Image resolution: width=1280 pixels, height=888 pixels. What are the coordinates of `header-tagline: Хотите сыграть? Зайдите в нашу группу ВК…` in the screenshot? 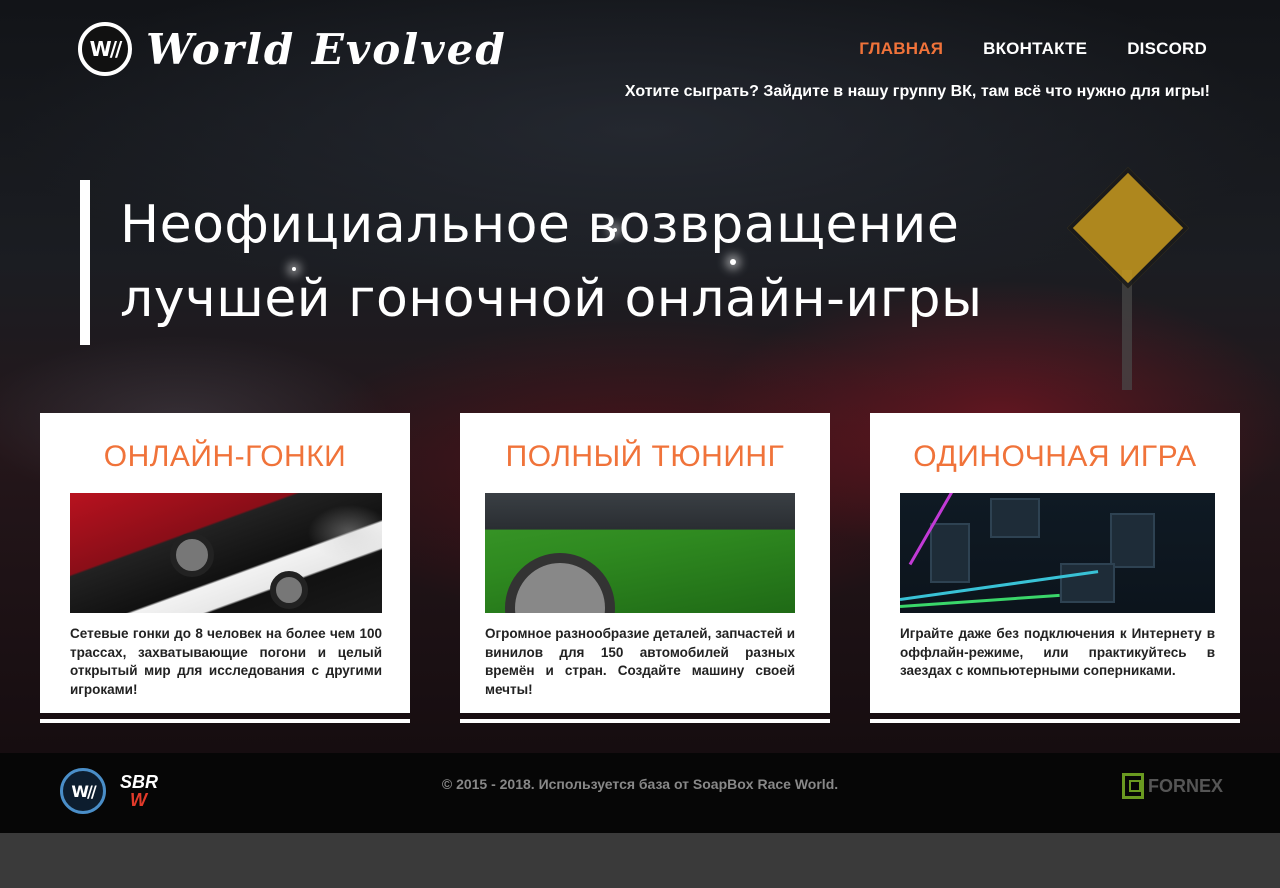 It's located at (917, 91).